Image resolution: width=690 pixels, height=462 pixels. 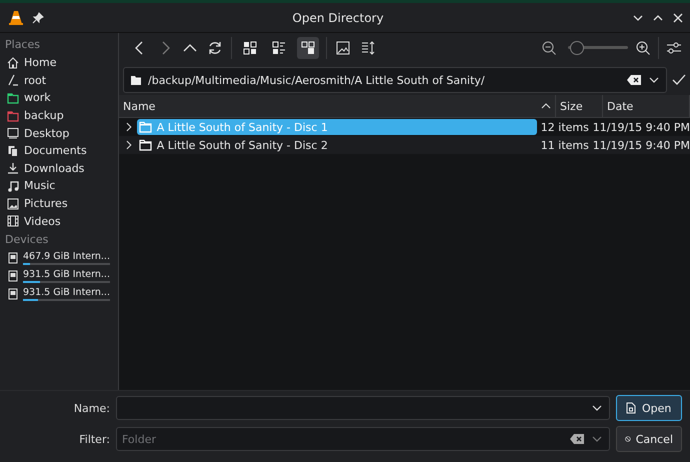 I want to click on field-label: Filter:, so click(x=94, y=439).